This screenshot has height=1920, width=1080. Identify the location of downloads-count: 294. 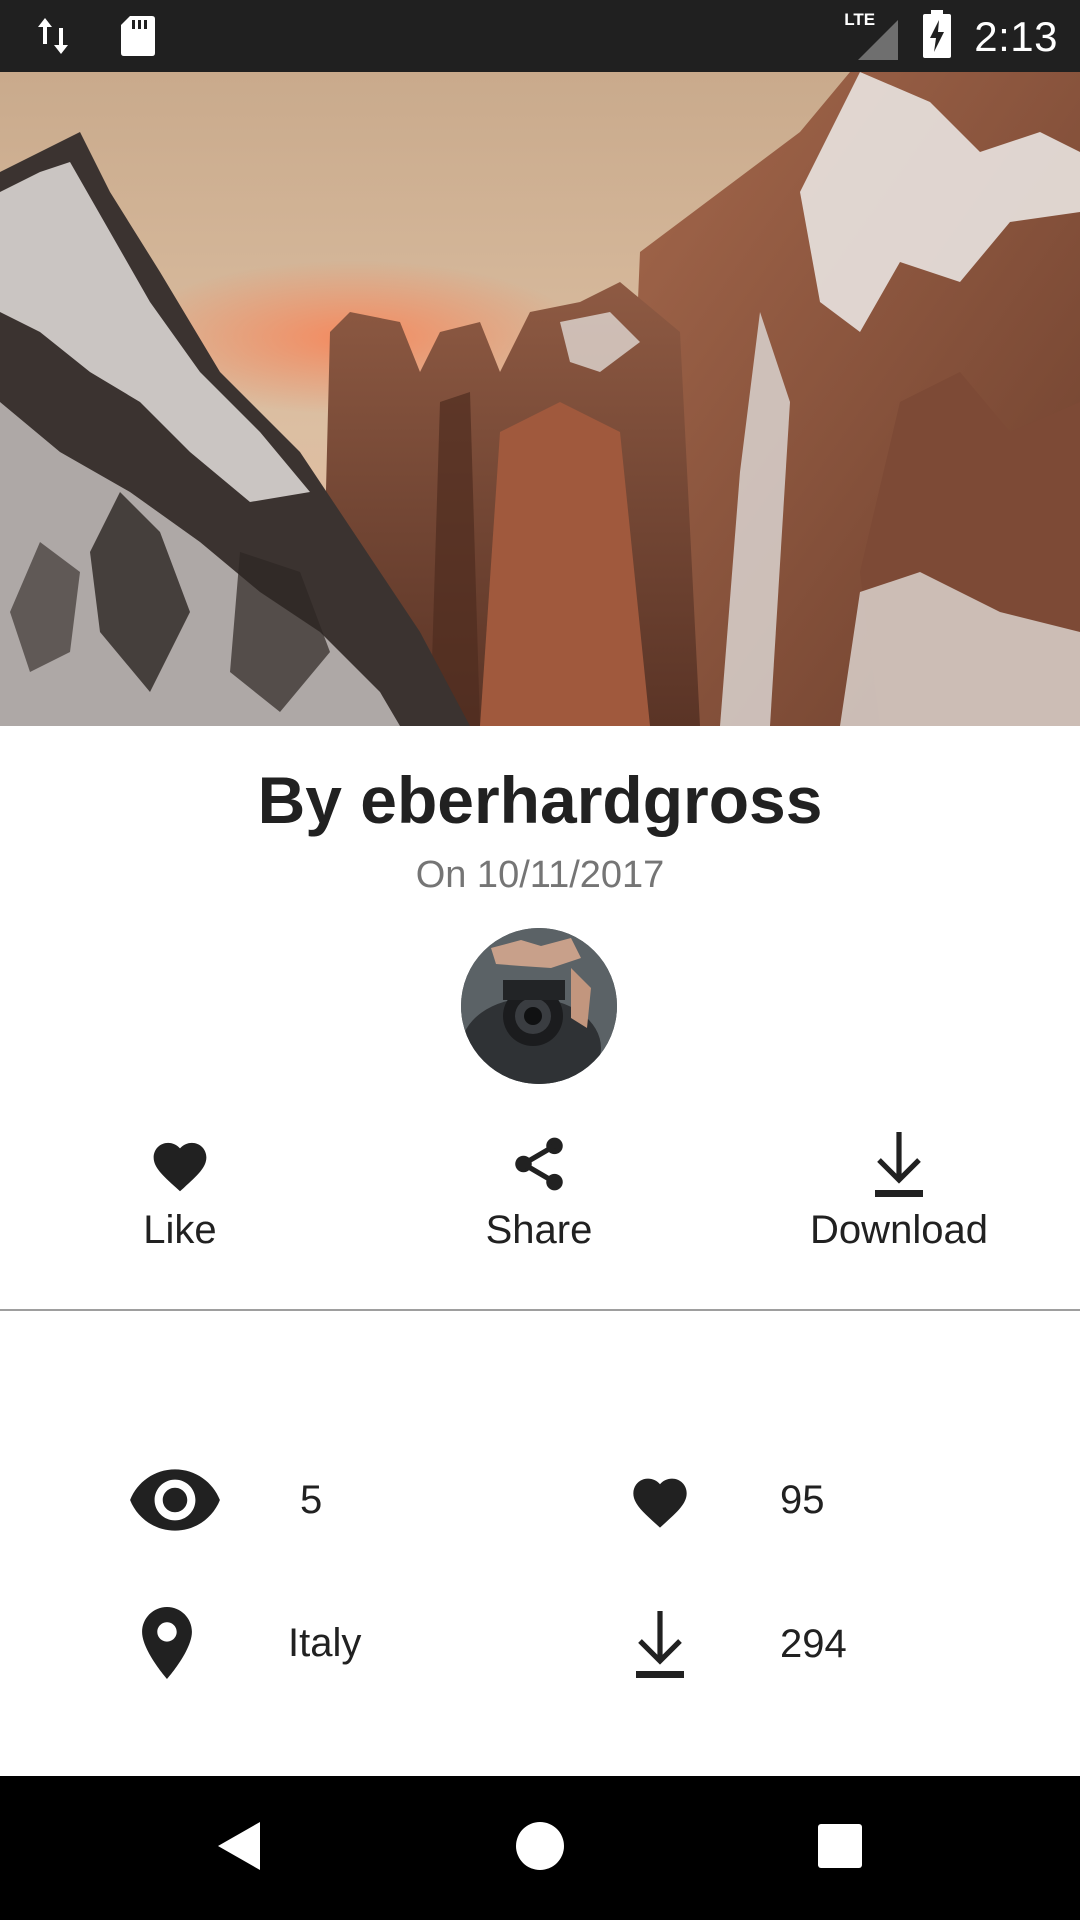
(813, 1643).